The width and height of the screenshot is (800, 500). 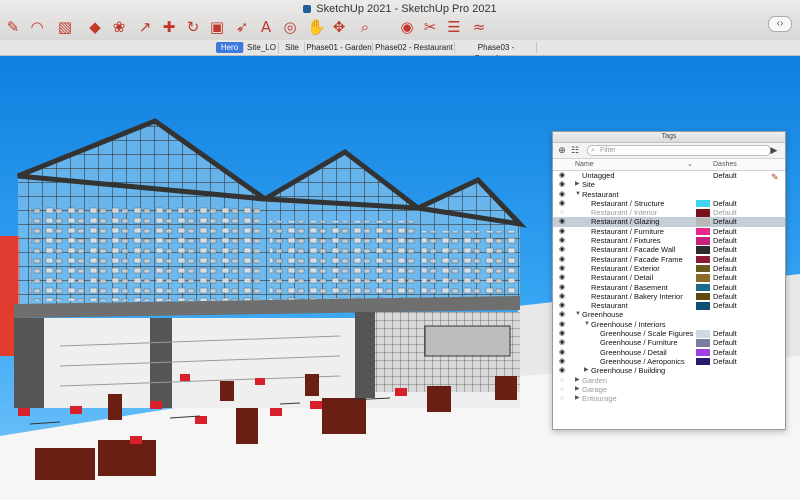 What do you see at coordinates (690, 164) in the screenshot?
I see `sort-chevron-icon: ⌄` at bounding box center [690, 164].